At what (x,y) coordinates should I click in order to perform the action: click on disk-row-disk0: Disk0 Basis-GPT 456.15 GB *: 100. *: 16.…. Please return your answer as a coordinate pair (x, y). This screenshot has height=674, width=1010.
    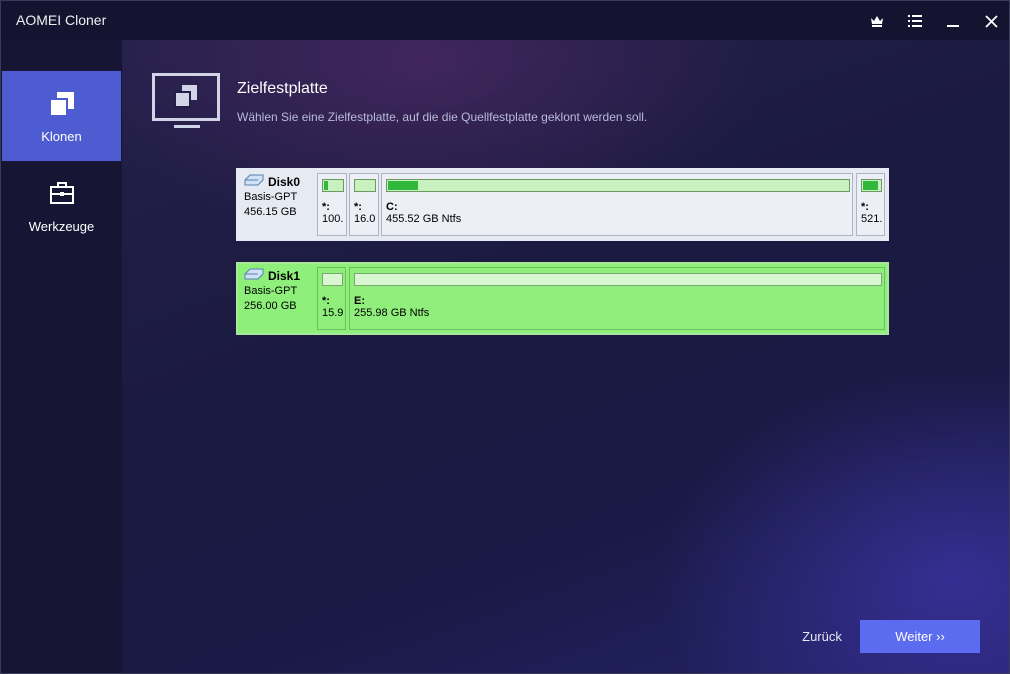
    Looking at the image, I should click on (562, 204).